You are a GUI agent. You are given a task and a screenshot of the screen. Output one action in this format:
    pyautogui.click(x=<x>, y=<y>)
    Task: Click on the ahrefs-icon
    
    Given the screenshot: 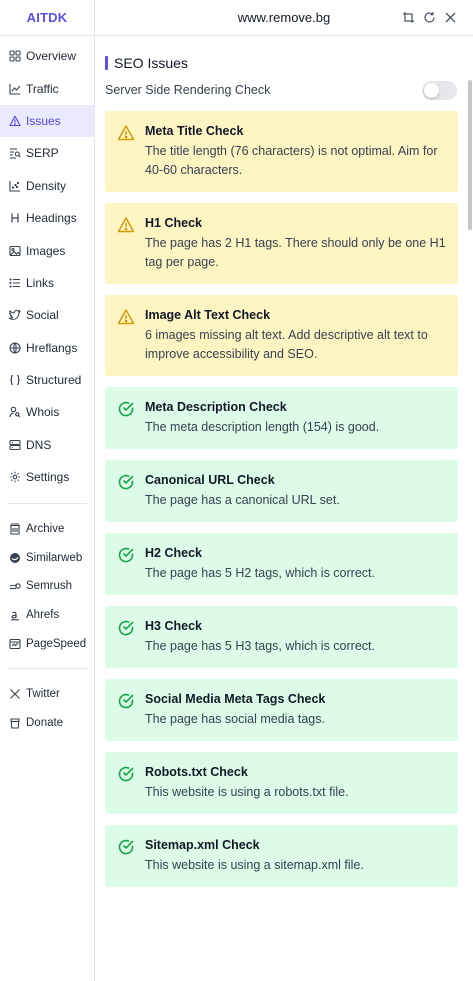 What is the action you would take?
    pyautogui.click(x=15, y=615)
    